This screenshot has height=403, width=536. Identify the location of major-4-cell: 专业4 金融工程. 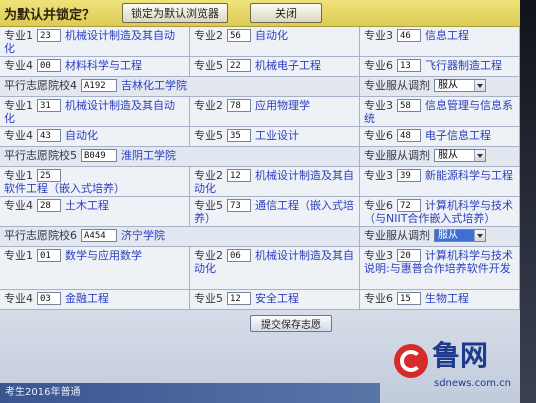
(95, 300).